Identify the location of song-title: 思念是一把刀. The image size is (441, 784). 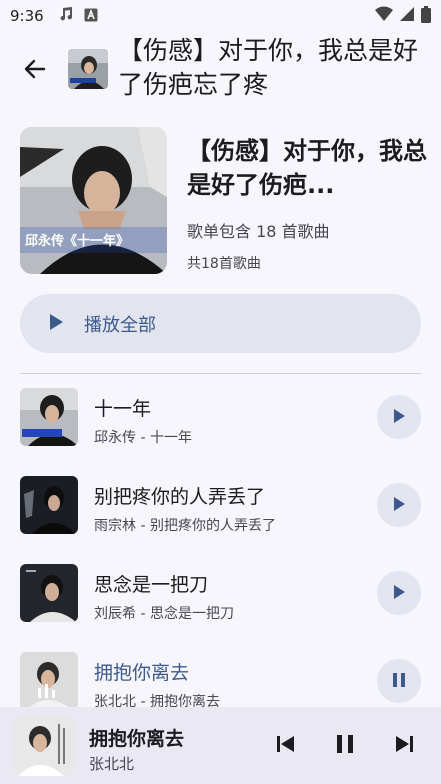
(151, 585).